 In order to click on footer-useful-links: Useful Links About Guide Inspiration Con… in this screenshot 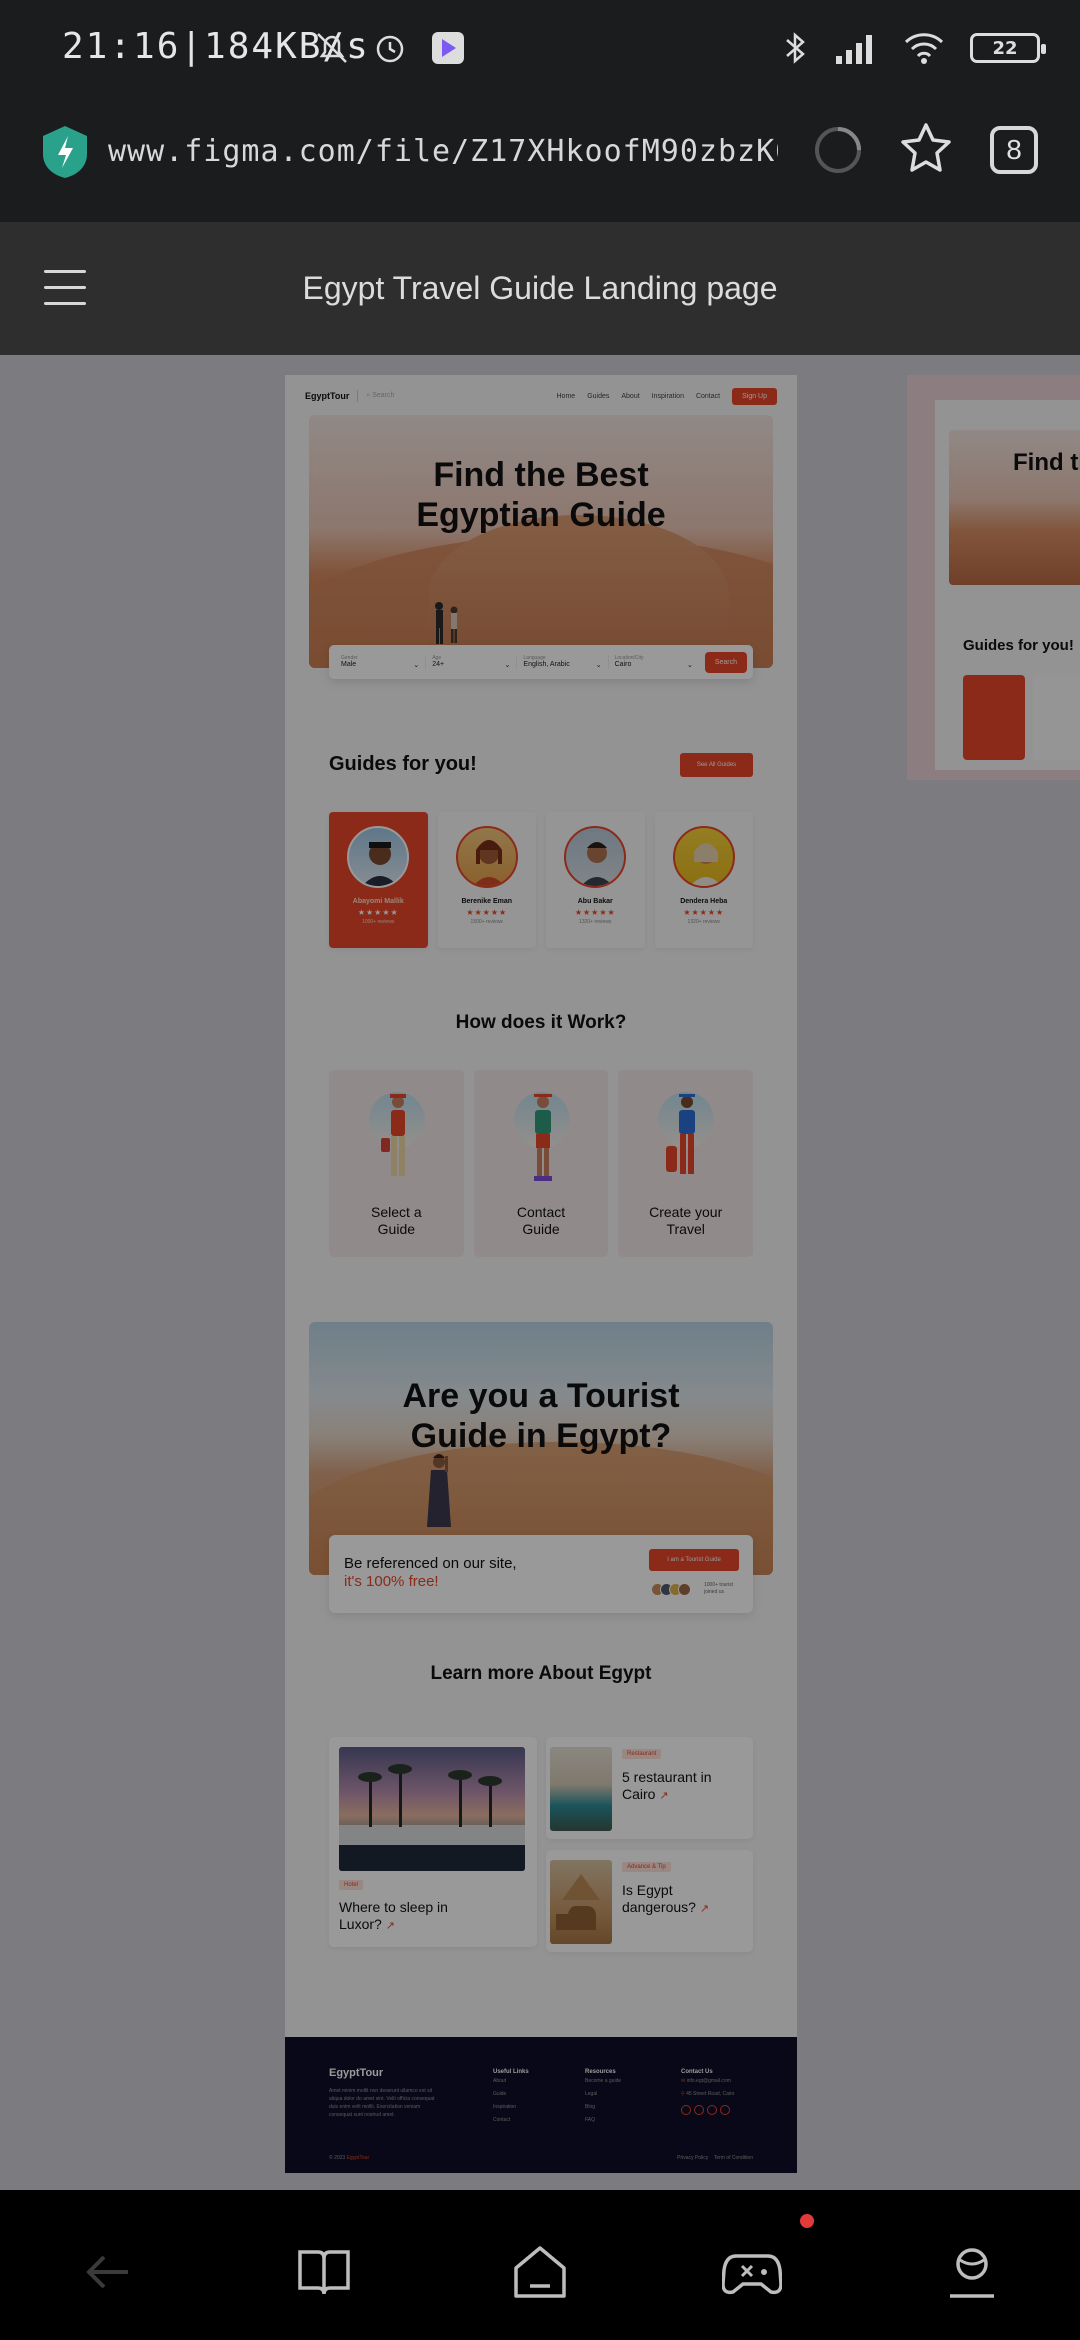, I will do `click(511, 2098)`.